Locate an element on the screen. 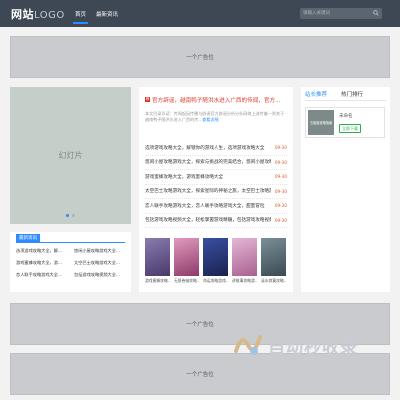 Image resolution: width=400 pixels, height=400 pixels. search-icon is located at coordinates (376, 13).